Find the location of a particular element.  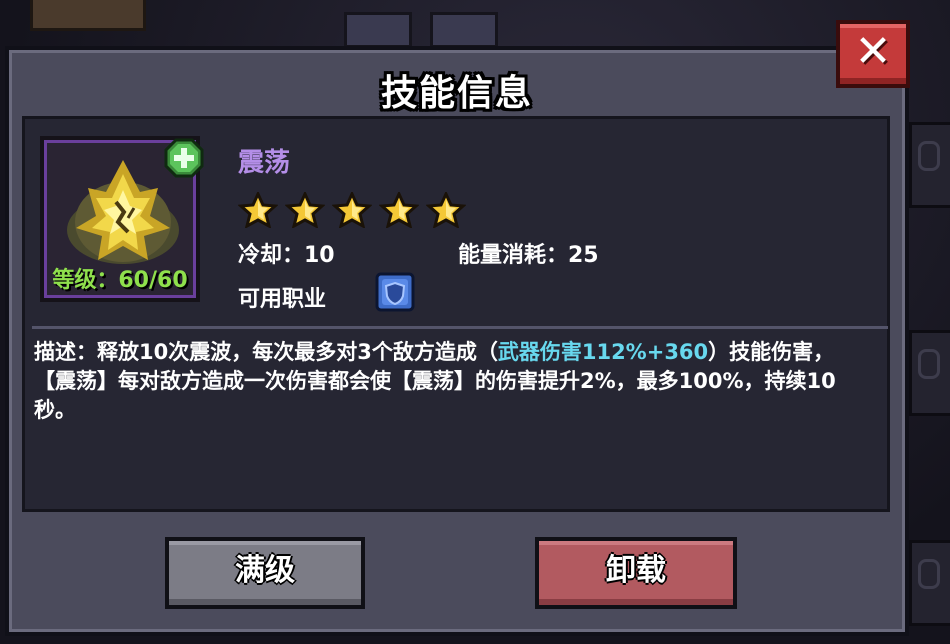

divider is located at coordinates (460, 327).